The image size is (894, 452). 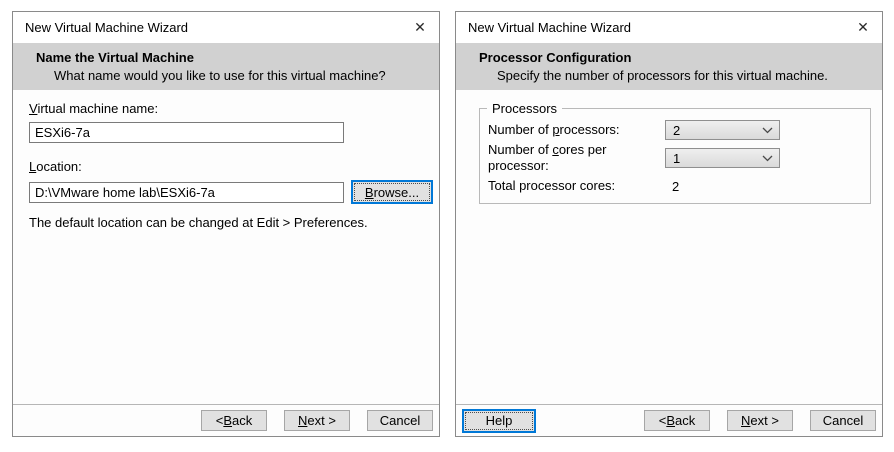 I want to click on help-button: Help, so click(x=499, y=420).